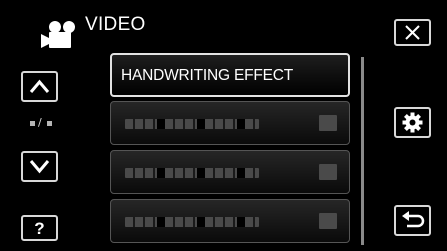 This screenshot has height=251, width=447. I want to click on chevron-down-icon, so click(39, 167).